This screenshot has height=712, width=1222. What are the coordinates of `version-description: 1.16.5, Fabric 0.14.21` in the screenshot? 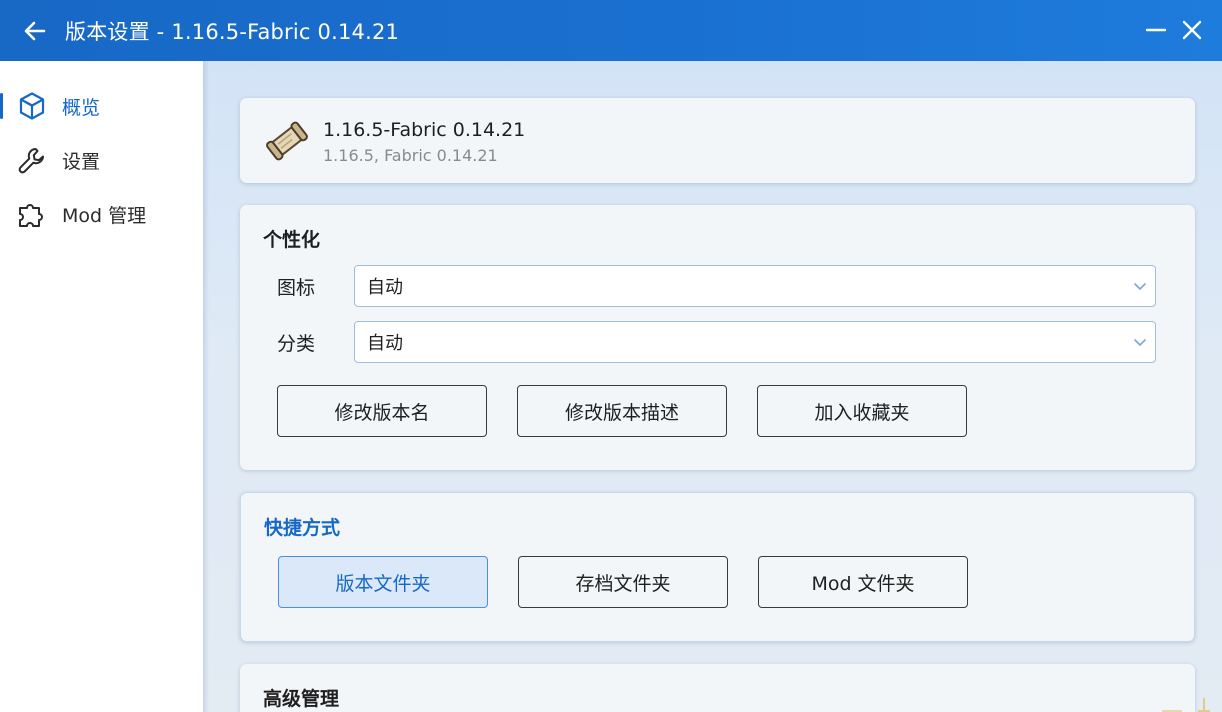 It's located at (410, 155).